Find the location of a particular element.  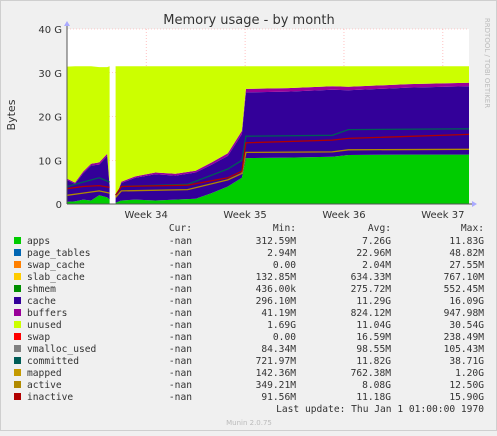

chart-title: Memory usage - by month is located at coordinates (248, 20).